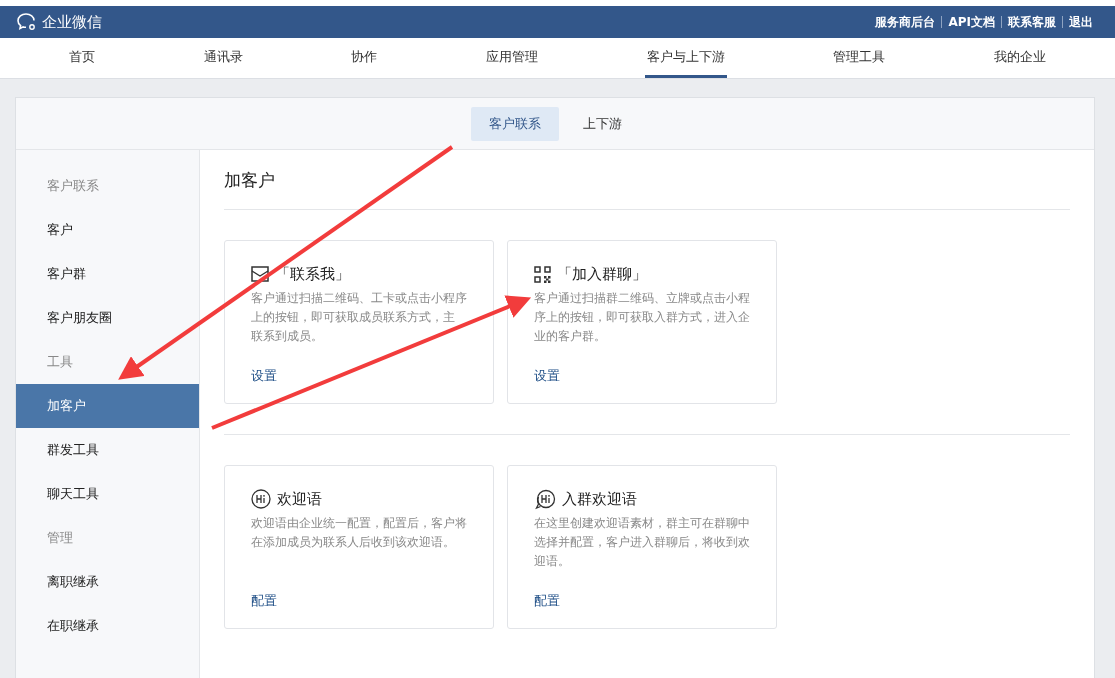  I want to click on sub-tab: 客户联系, so click(514, 123).